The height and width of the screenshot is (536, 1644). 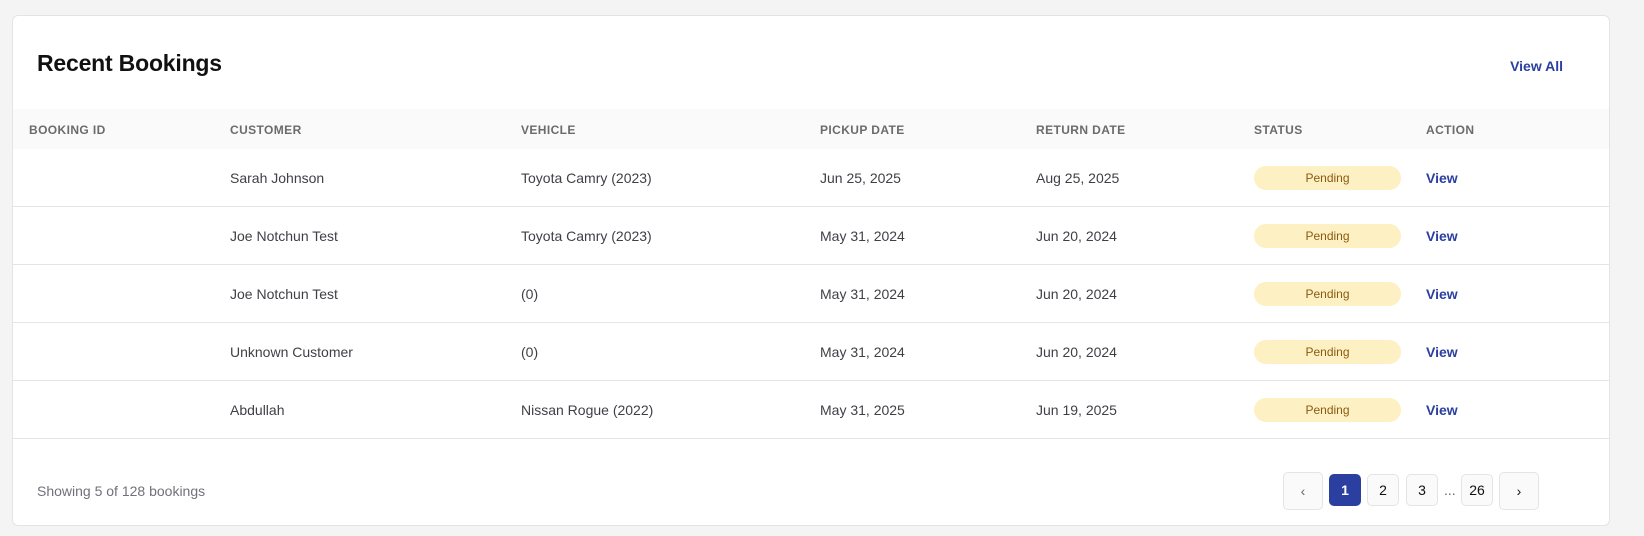 I want to click on next-page-button: ›, so click(x=1519, y=491).